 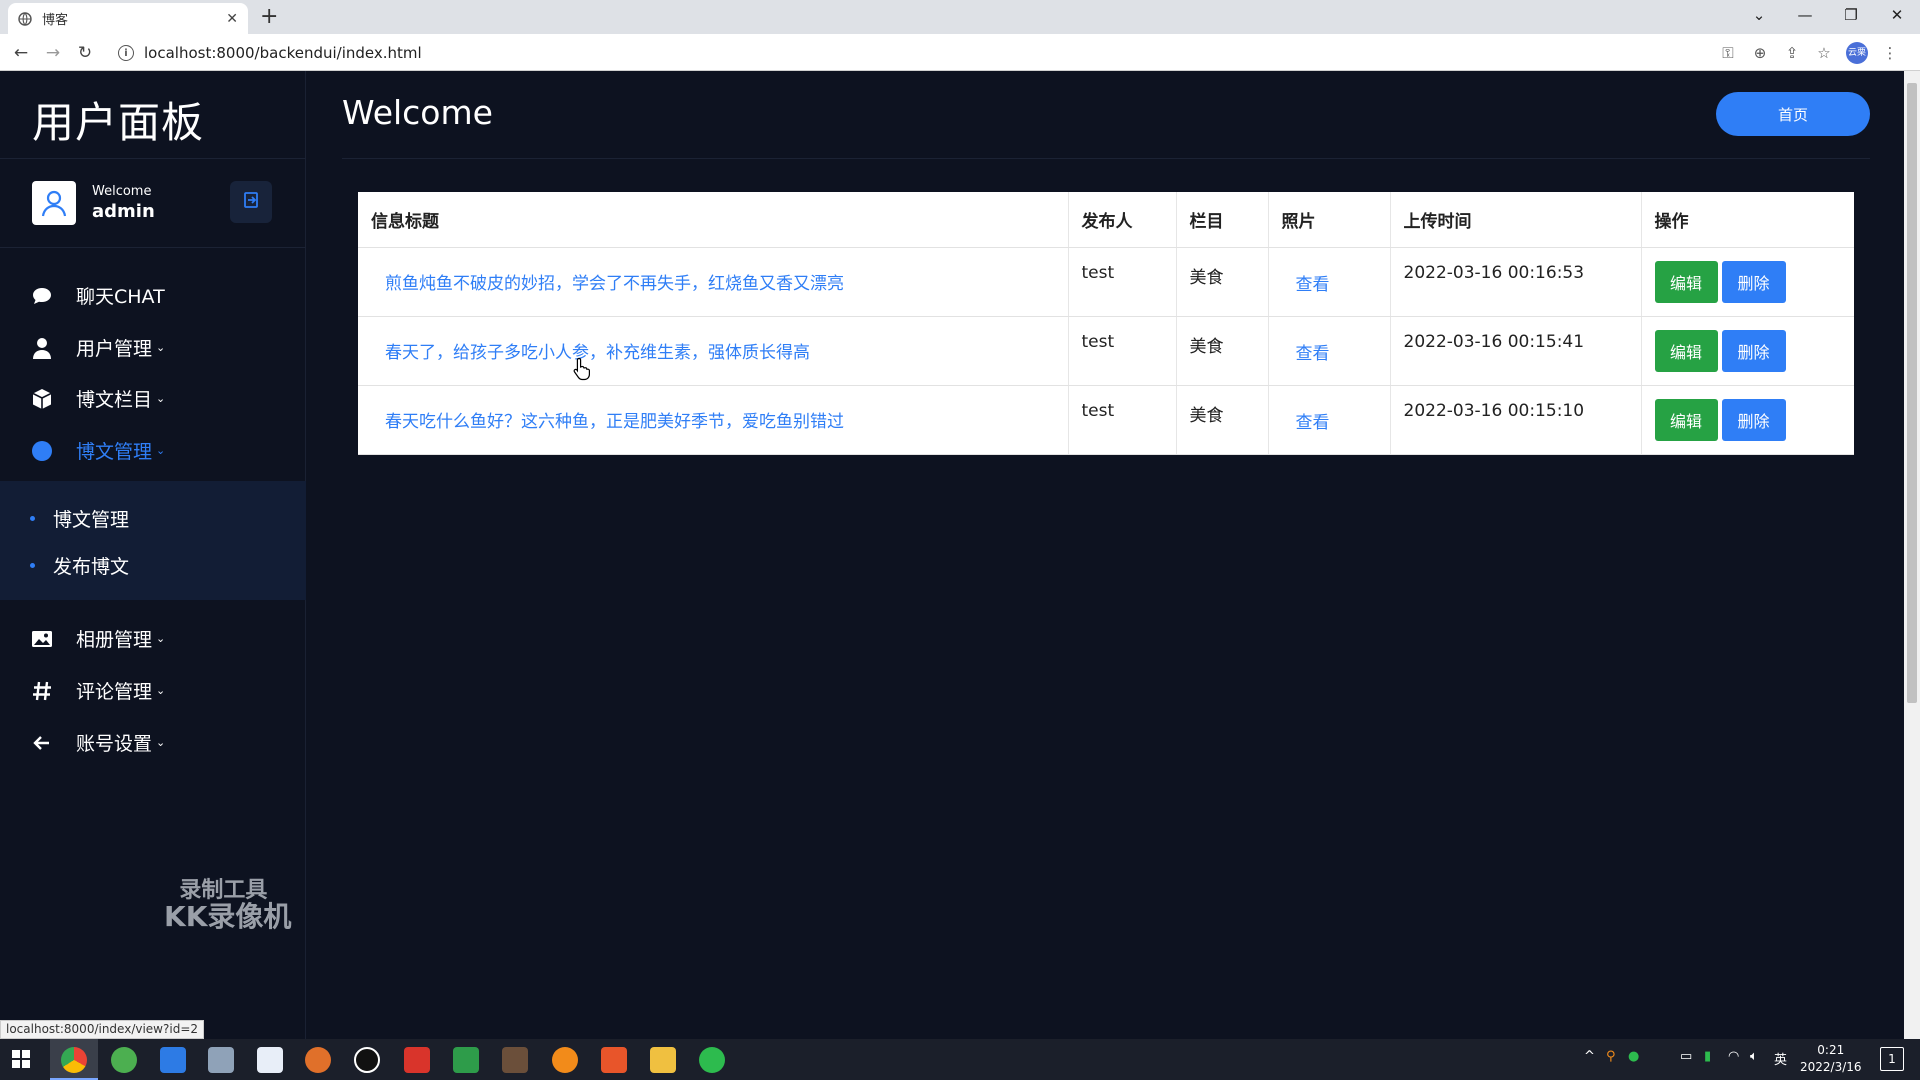 What do you see at coordinates (120, 297) in the screenshot?
I see `menu-label: 聊天CHAT` at bounding box center [120, 297].